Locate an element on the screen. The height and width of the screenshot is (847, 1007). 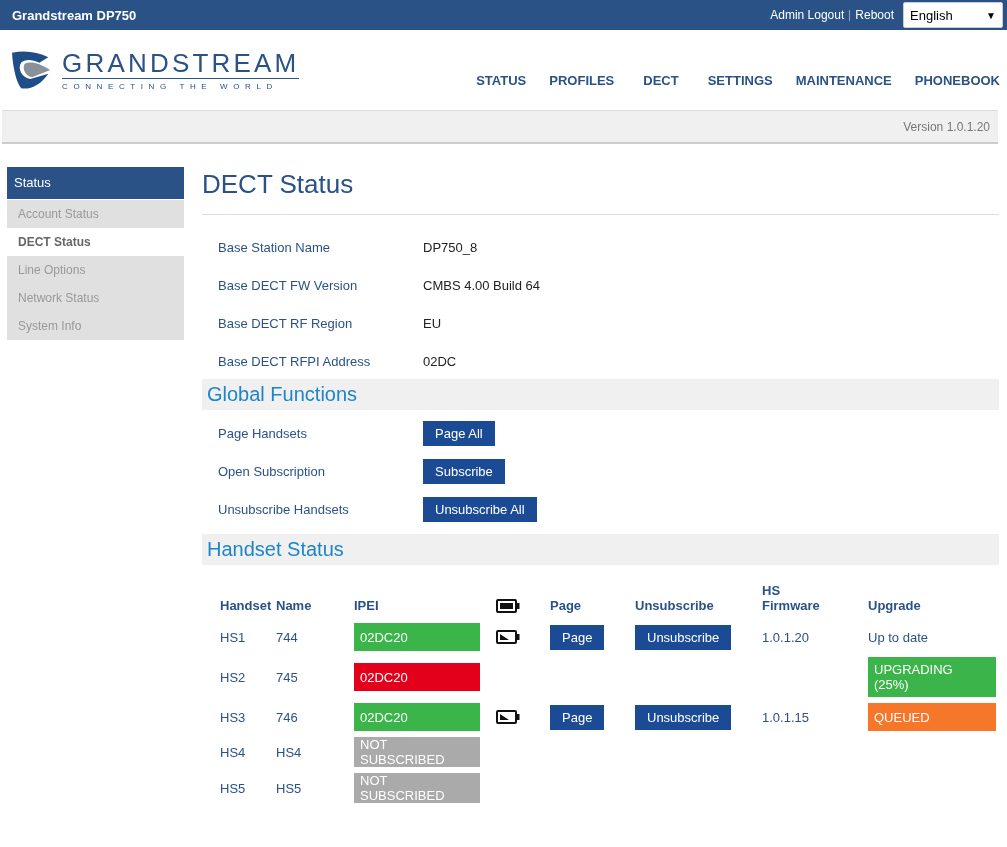
table-cell: 745 is located at coordinates (287, 677).